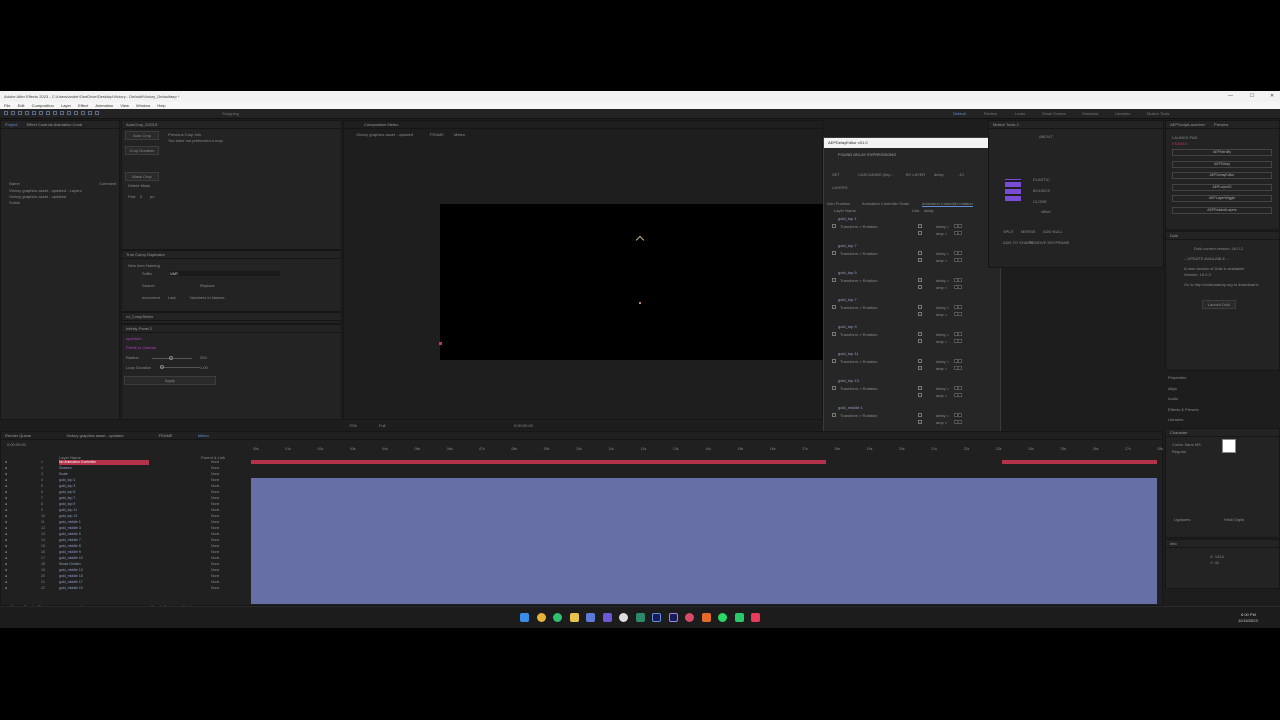  What do you see at coordinates (71, 558) in the screenshot?
I see `layer-name: gold_middle 10` at bounding box center [71, 558].